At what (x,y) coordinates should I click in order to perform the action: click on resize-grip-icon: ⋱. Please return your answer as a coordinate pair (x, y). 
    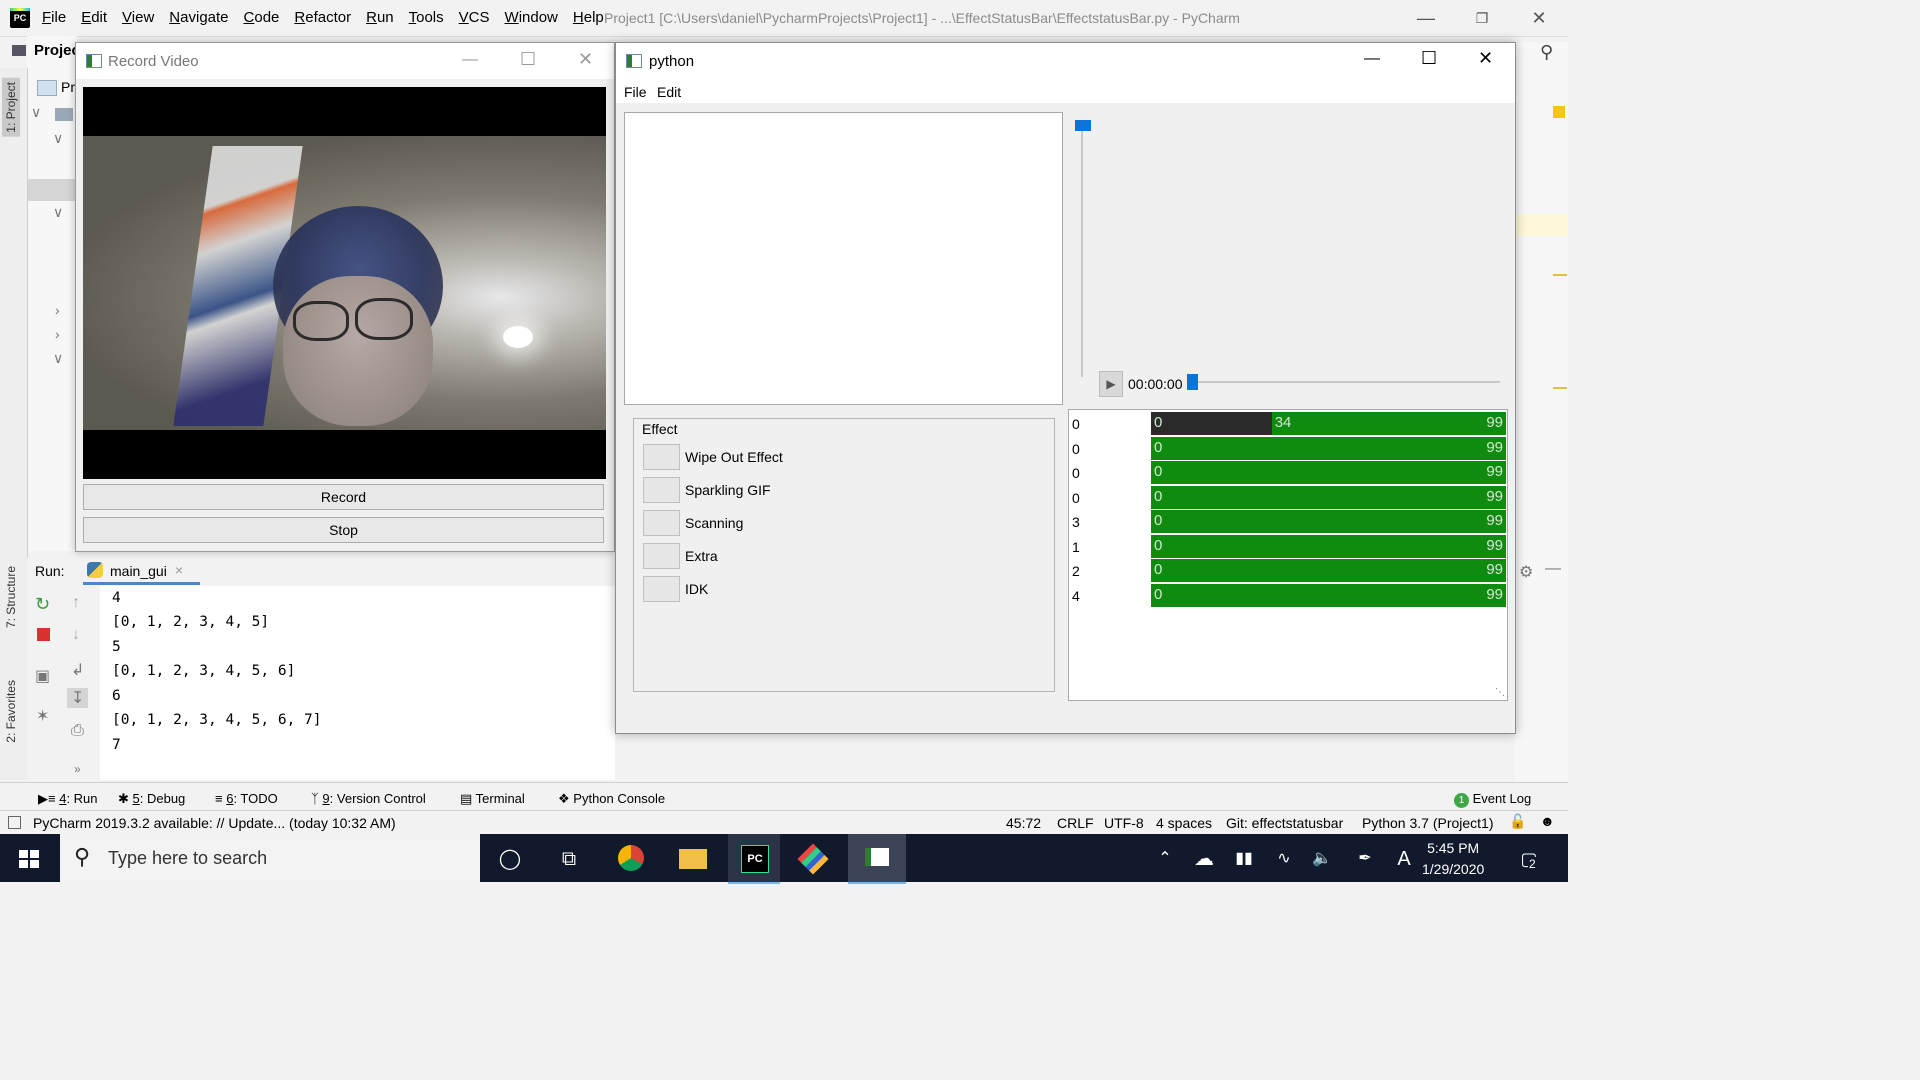
    Looking at the image, I should click on (1500, 692).